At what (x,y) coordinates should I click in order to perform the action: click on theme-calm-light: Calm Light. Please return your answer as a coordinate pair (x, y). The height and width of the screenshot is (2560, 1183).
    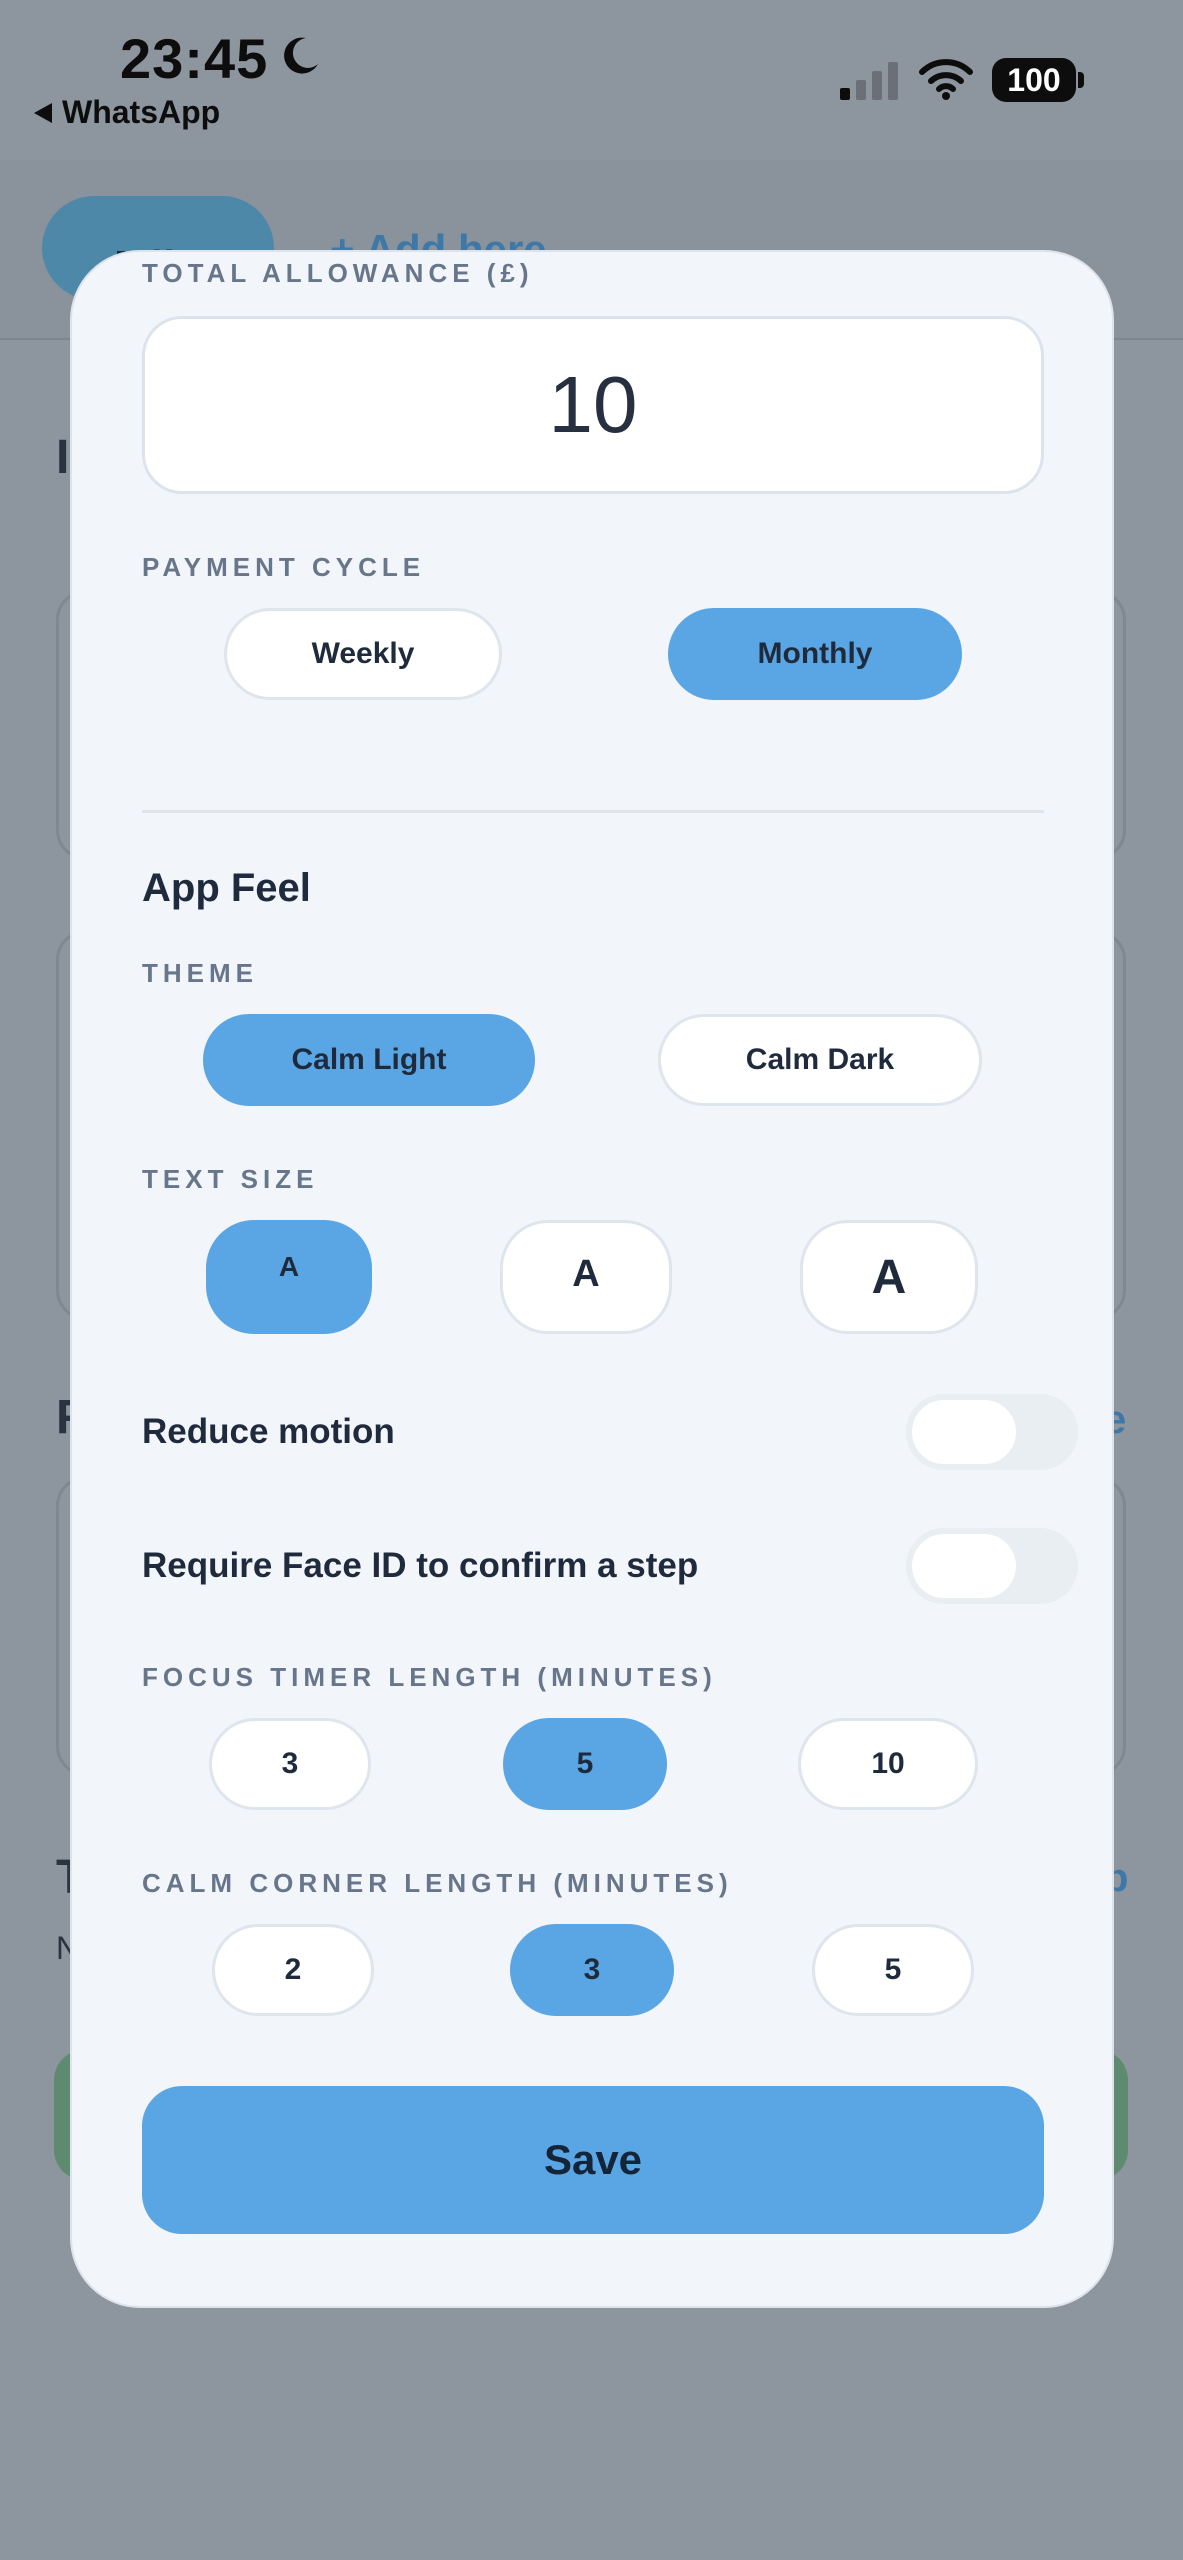
    Looking at the image, I should click on (369, 1060).